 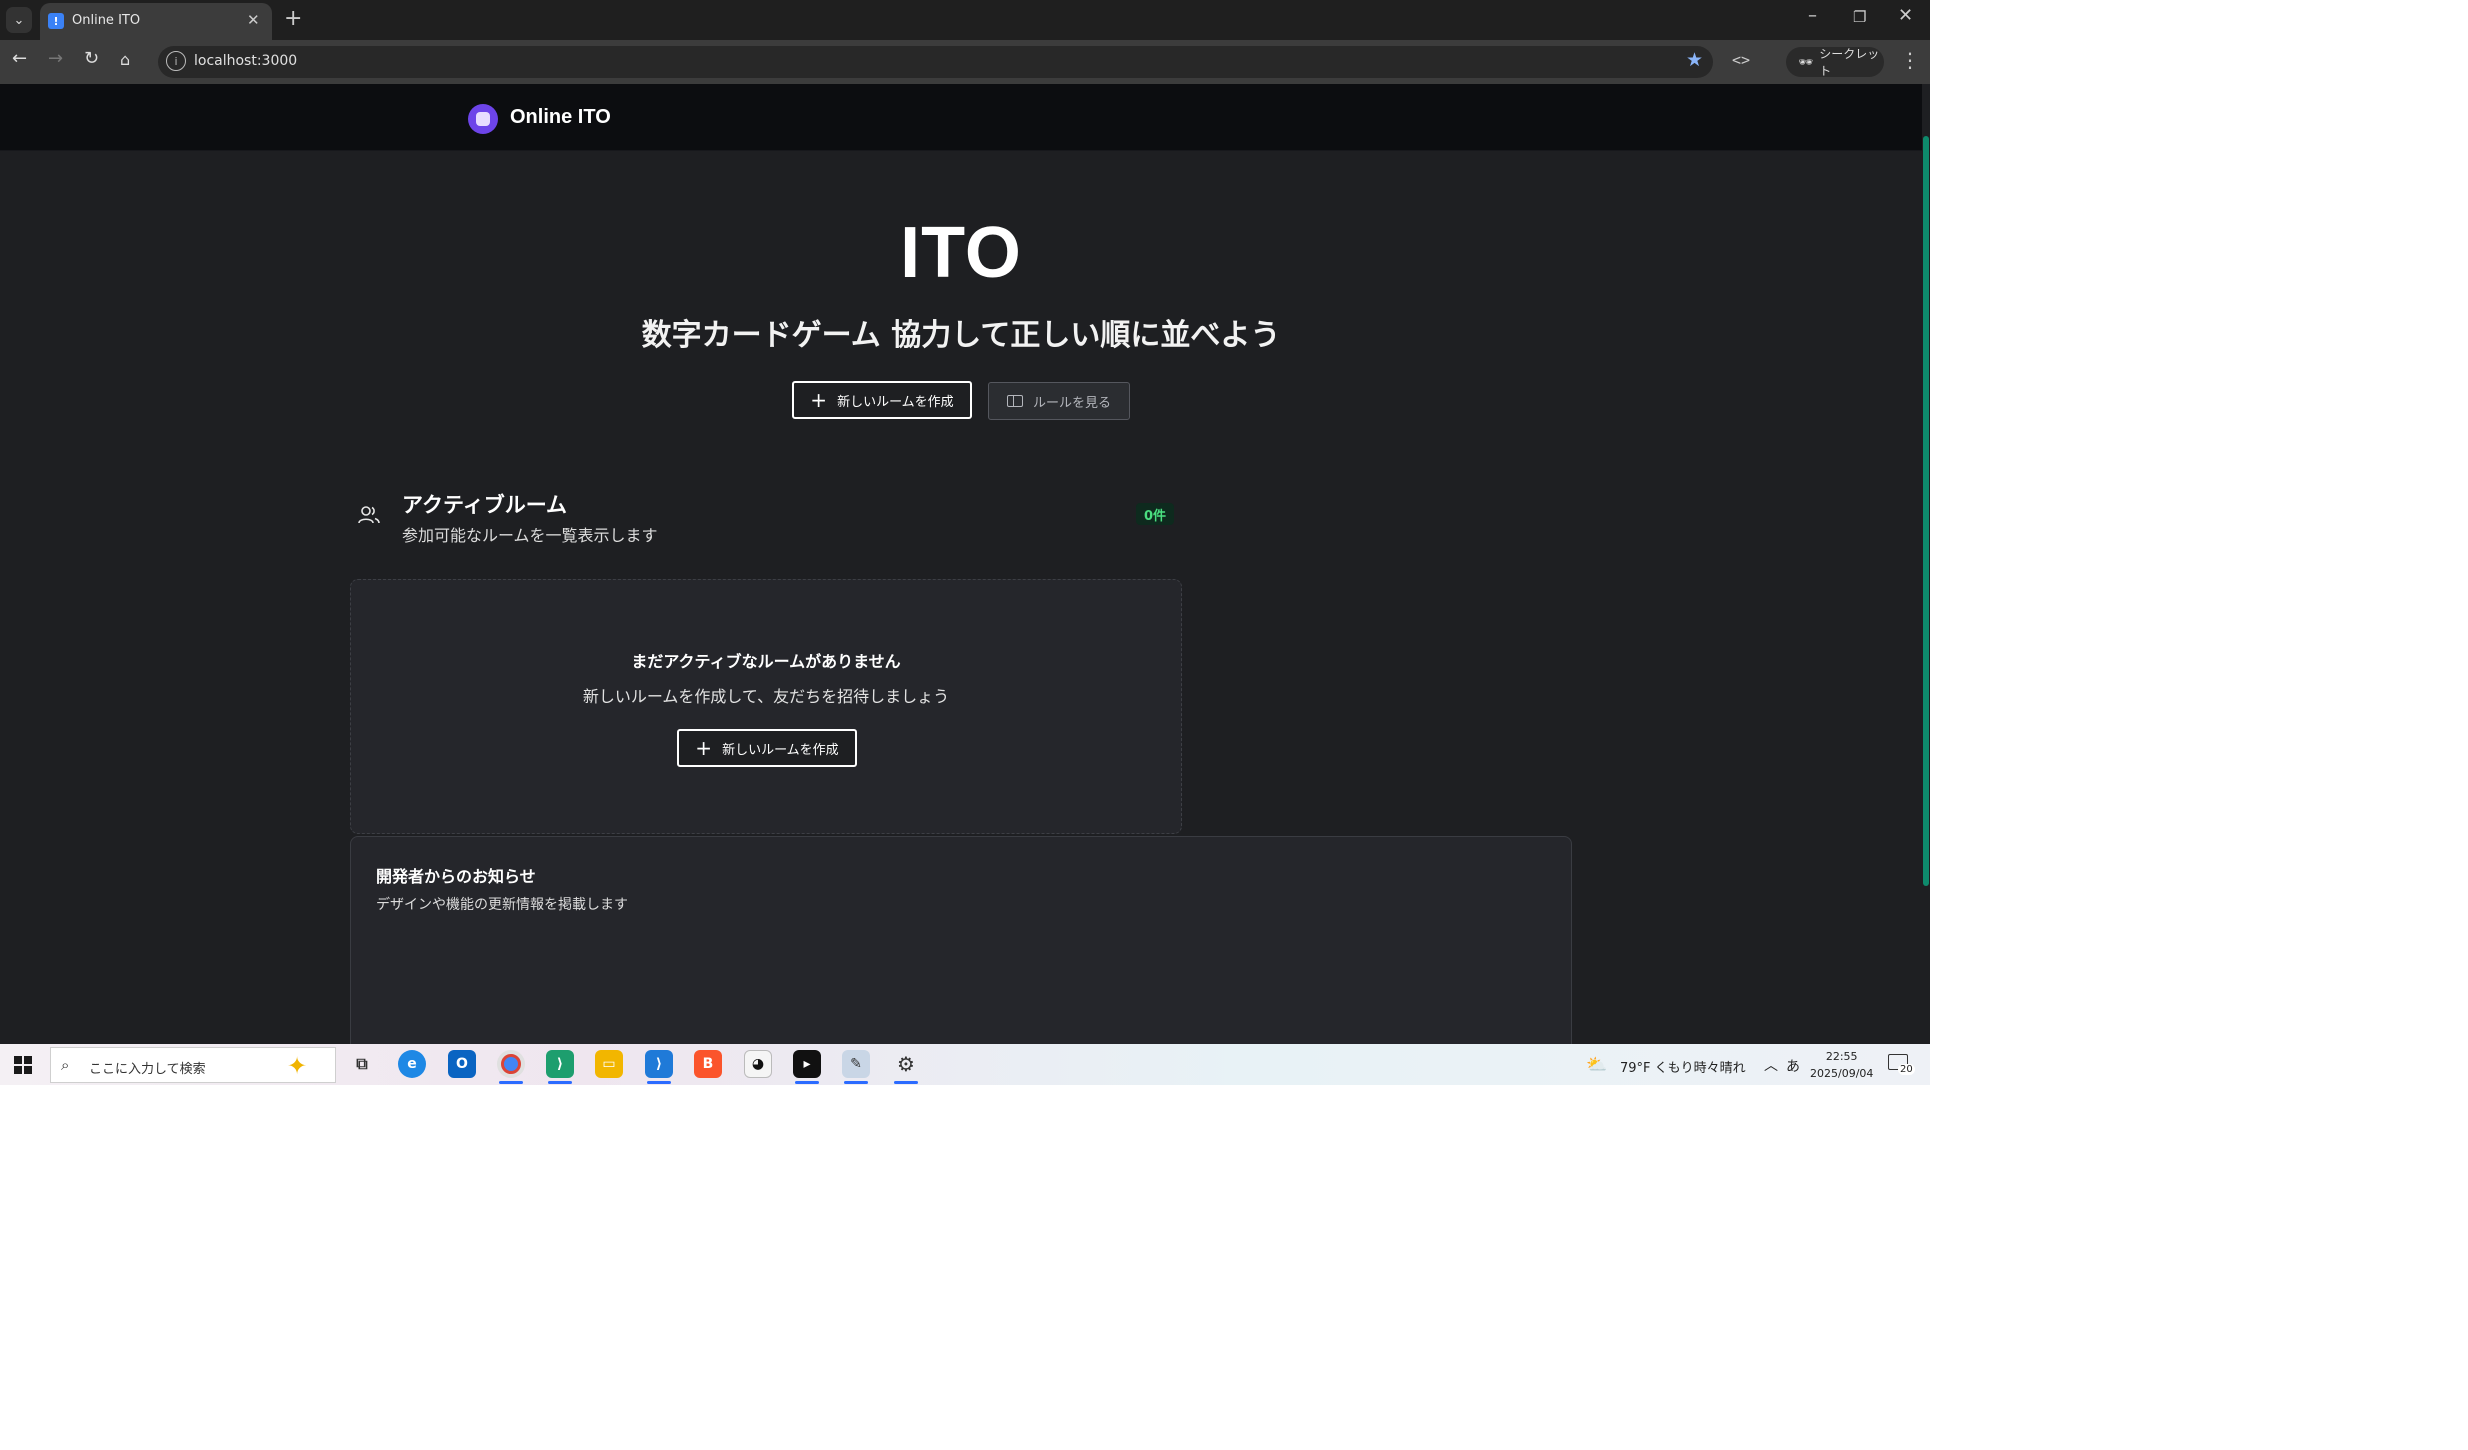 I want to click on taskbar-clock: 22:55 2025/09/04, so click(x=1841, y=1065).